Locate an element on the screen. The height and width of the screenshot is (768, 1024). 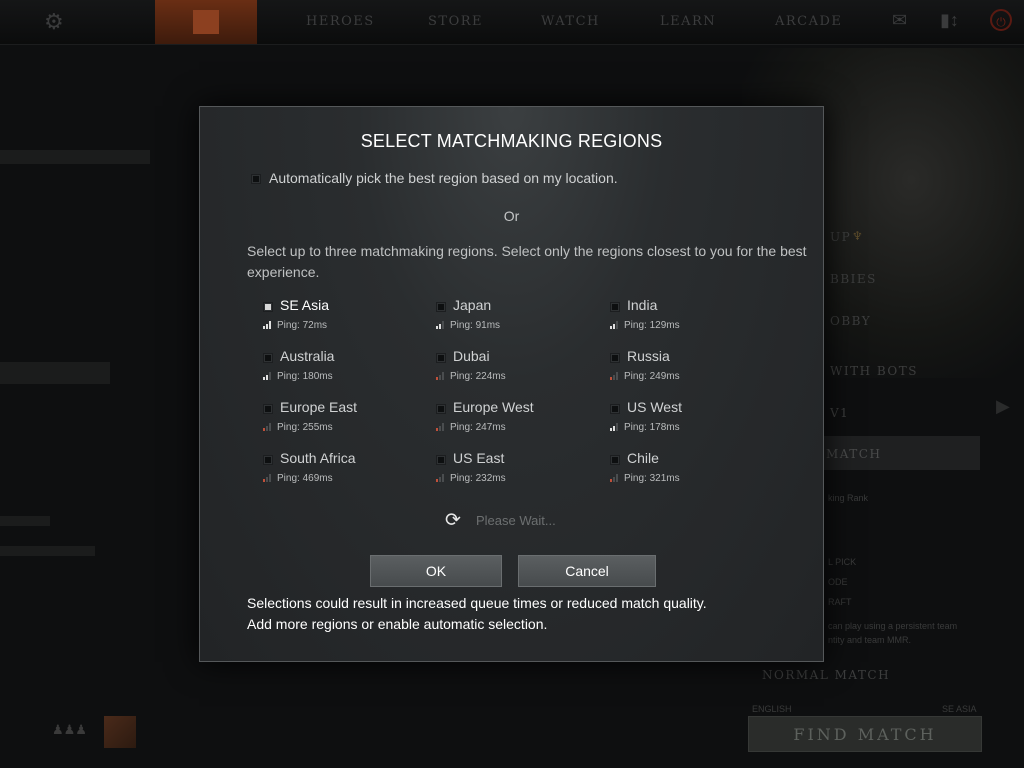
language-label: ENGLISH is located at coordinates (772, 709).